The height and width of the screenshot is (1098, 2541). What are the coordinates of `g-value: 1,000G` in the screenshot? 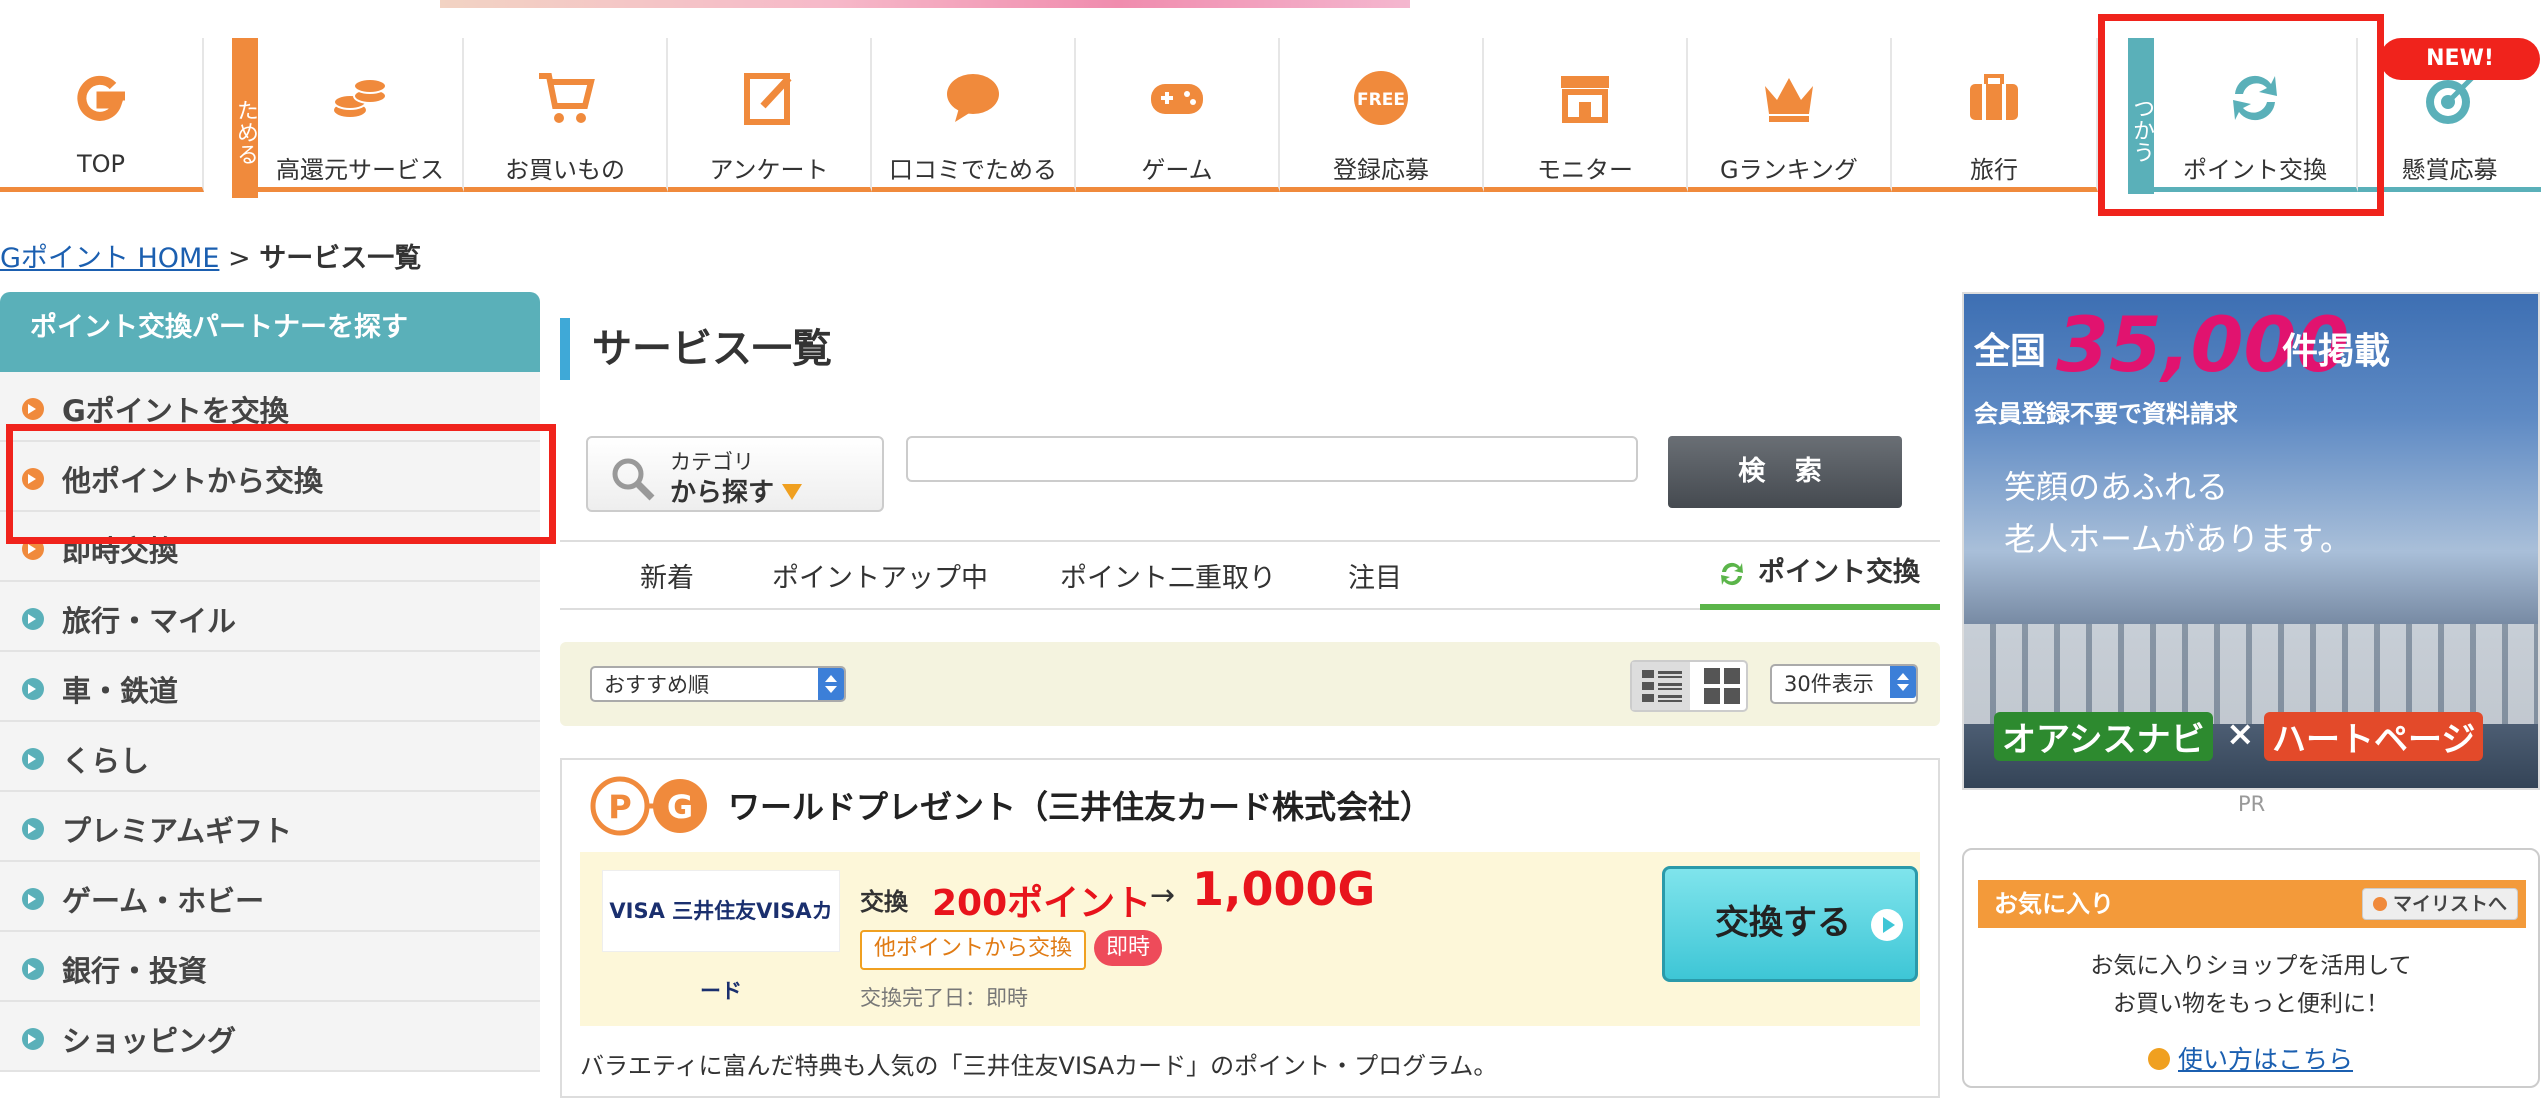 It's located at (1284, 889).